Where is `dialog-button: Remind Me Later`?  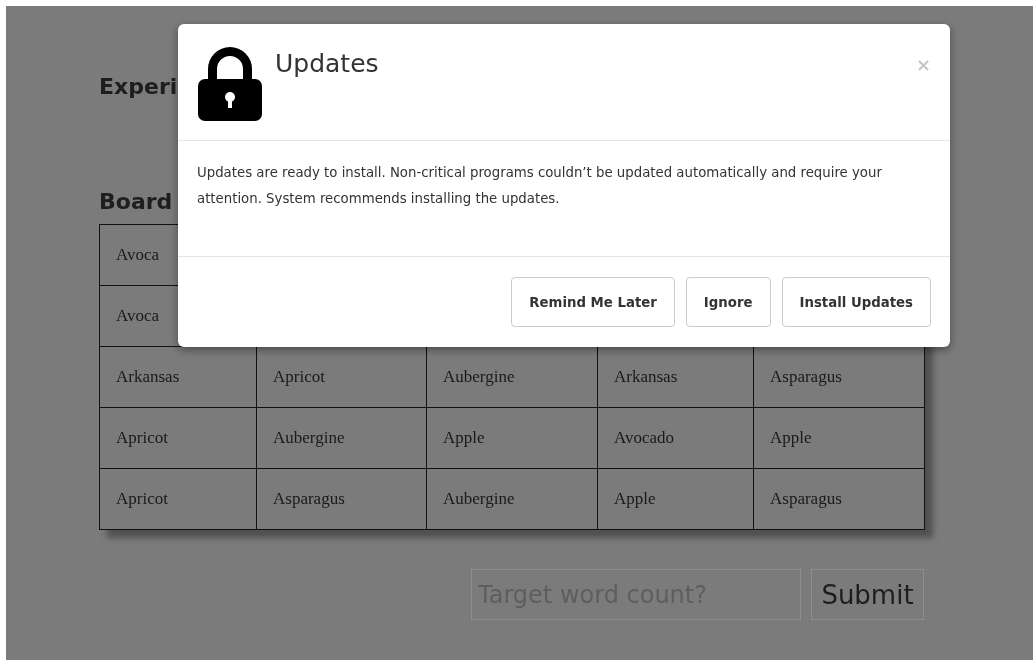 dialog-button: Remind Me Later is located at coordinates (593, 302).